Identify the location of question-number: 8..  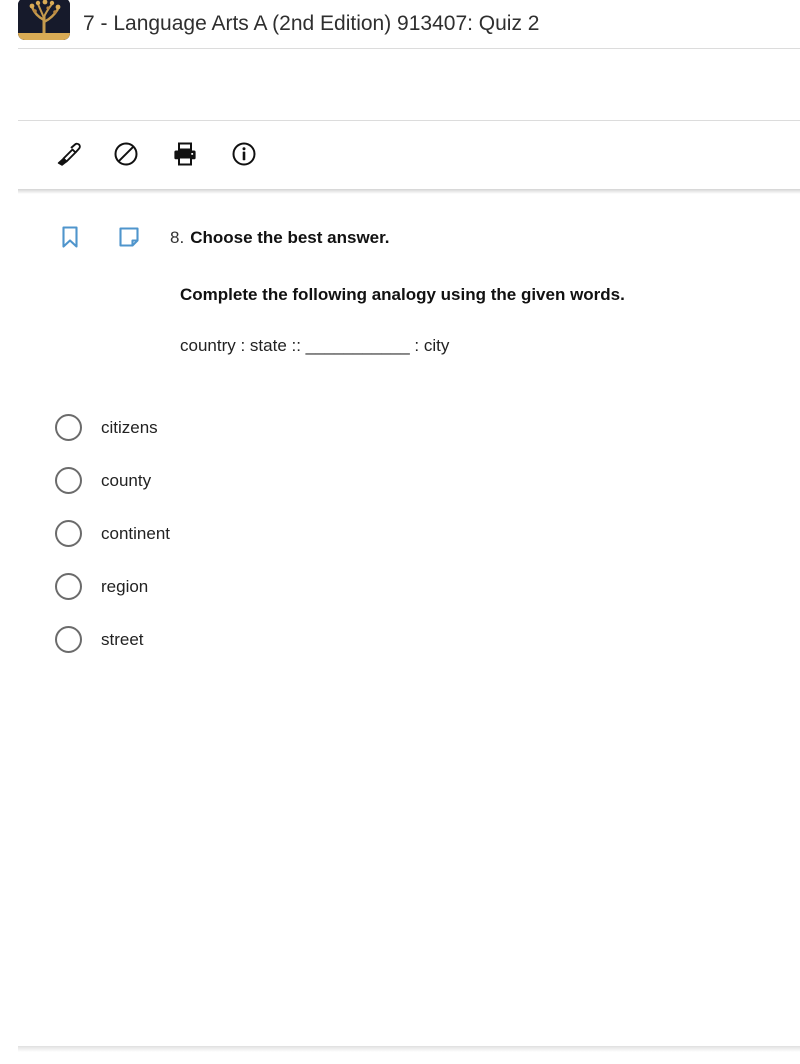
(177, 237).